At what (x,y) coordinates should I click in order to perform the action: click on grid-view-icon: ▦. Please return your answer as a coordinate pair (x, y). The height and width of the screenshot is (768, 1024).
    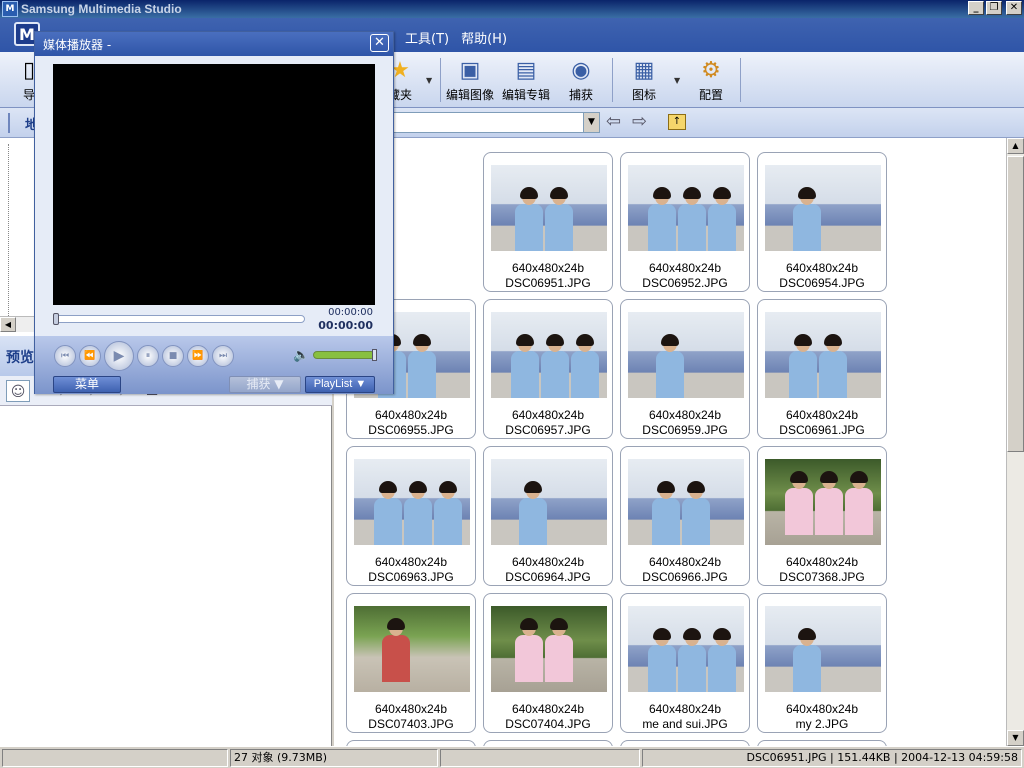
    Looking at the image, I should click on (644, 70).